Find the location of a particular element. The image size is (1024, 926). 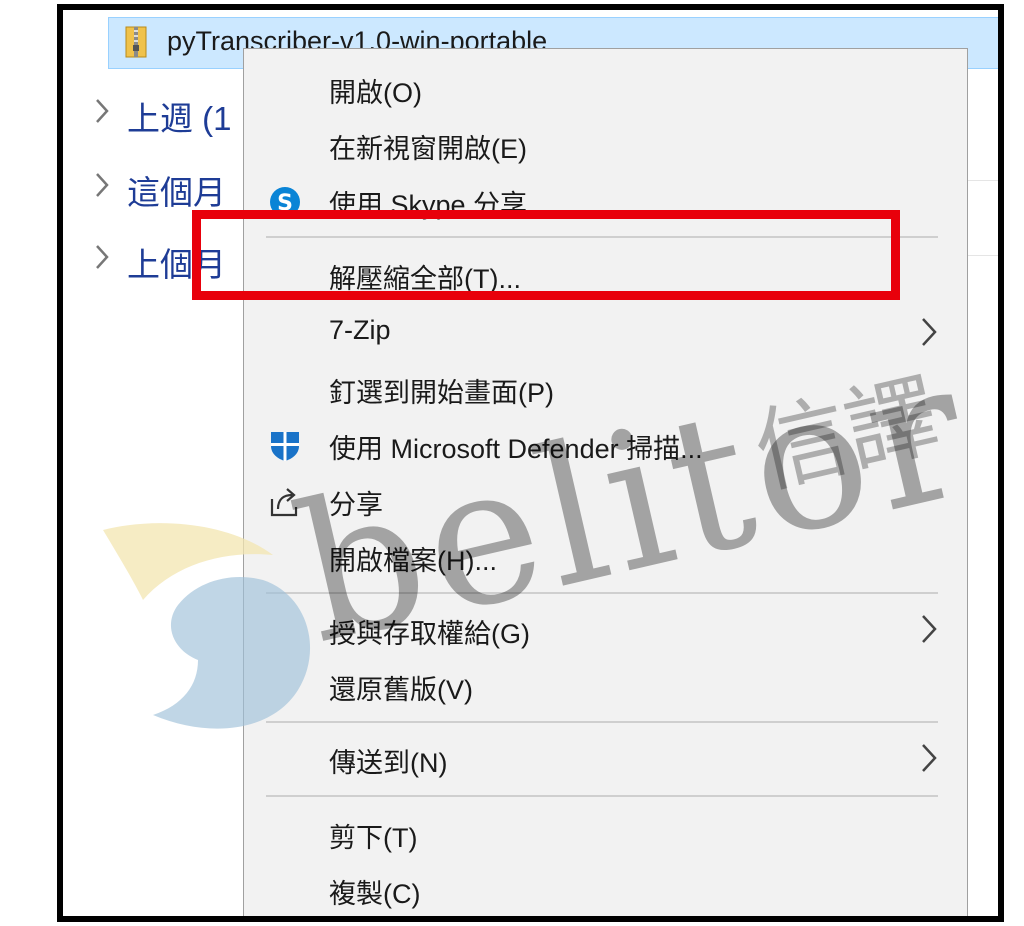

menu-item-label: 釘選到開始畫面(P) is located at coordinates (441, 393).